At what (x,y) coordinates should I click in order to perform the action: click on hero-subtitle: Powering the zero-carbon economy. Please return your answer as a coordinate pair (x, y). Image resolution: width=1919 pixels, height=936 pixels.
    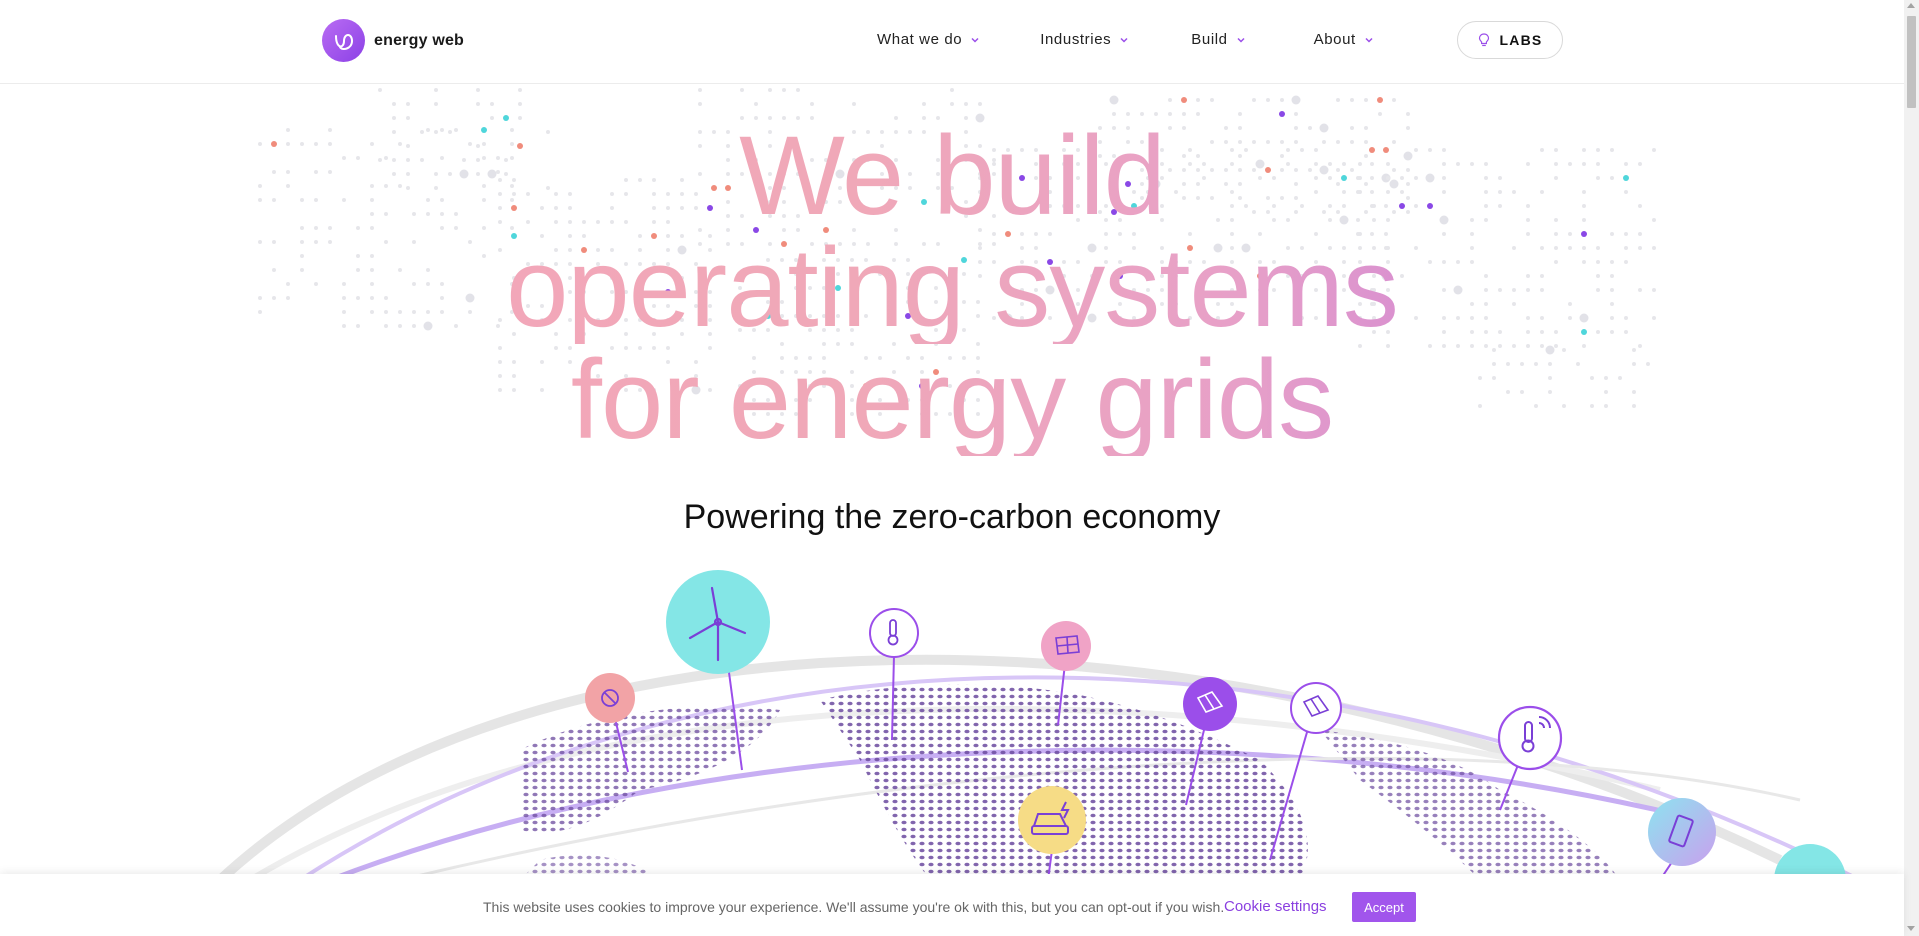
    Looking at the image, I should click on (952, 517).